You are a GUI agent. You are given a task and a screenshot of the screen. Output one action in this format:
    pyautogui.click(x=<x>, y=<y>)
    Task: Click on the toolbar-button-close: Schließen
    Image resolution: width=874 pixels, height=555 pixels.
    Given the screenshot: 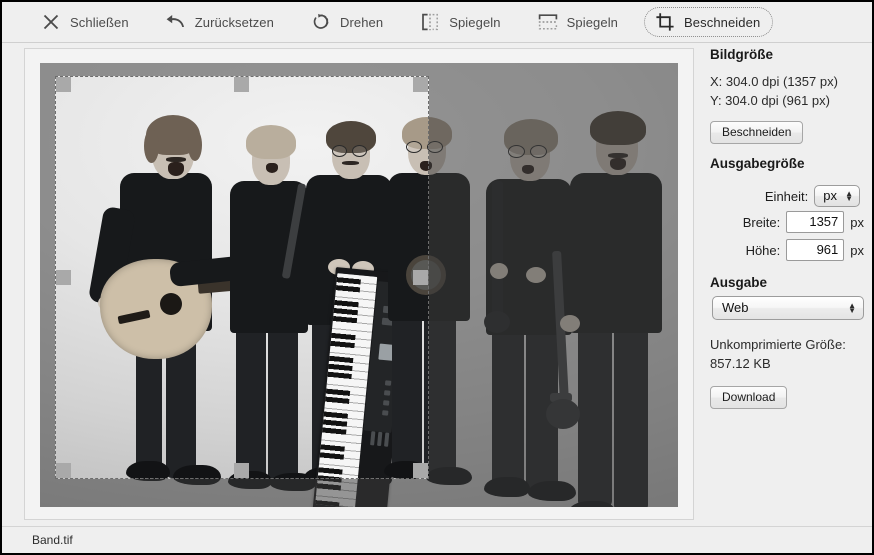 What is the action you would take?
    pyautogui.click(x=84, y=22)
    